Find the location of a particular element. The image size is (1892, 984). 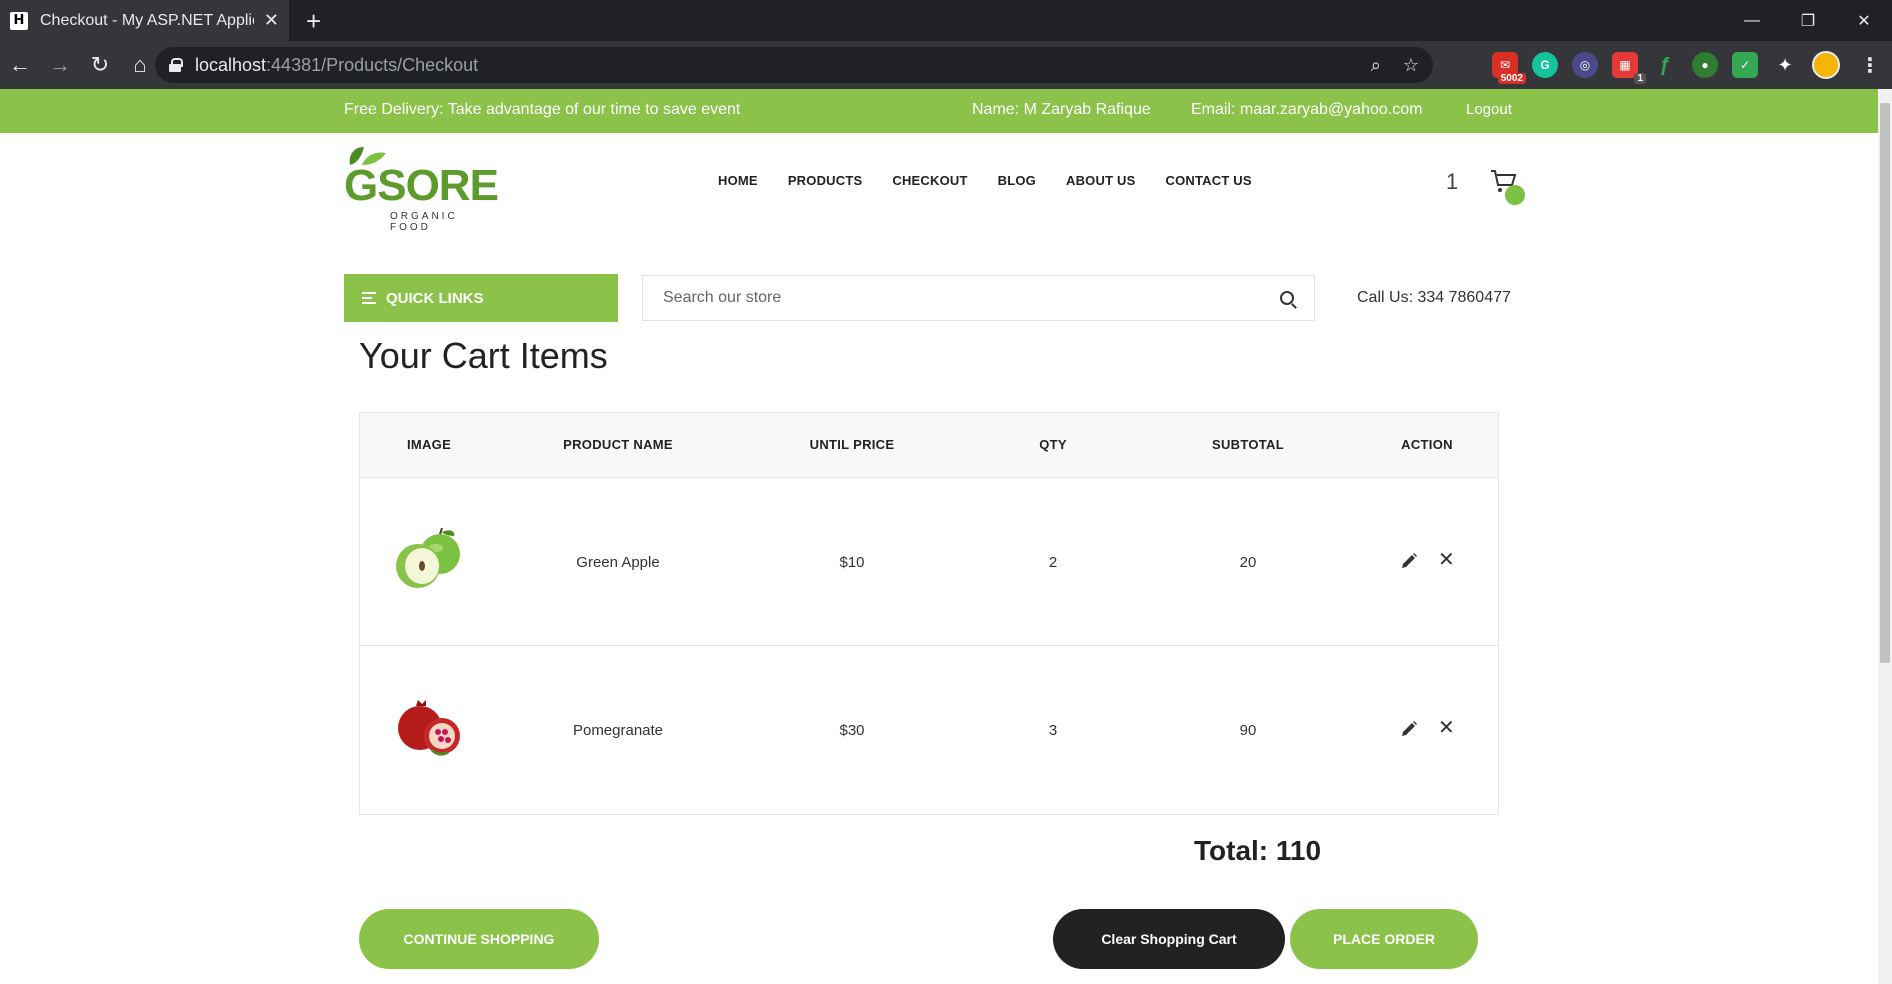

clear-cart-button: Clear Shopping Cart is located at coordinates (1169, 939).